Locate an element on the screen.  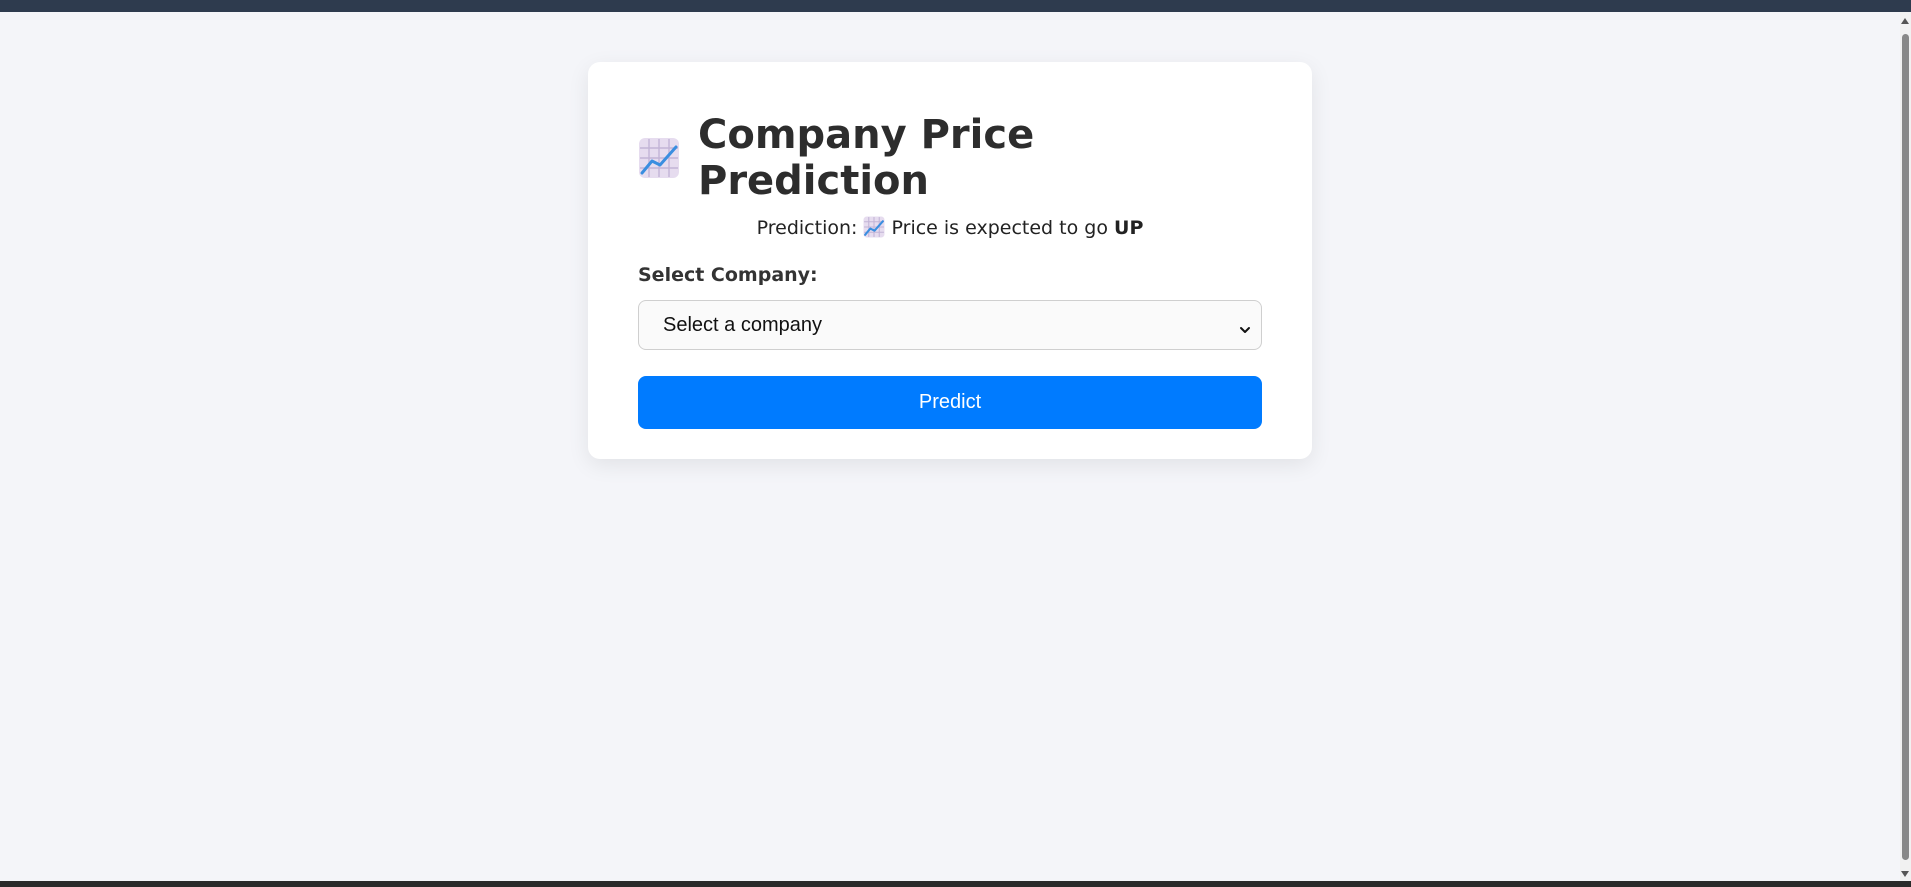
browser-top-bar is located at coordinates (955, 6).